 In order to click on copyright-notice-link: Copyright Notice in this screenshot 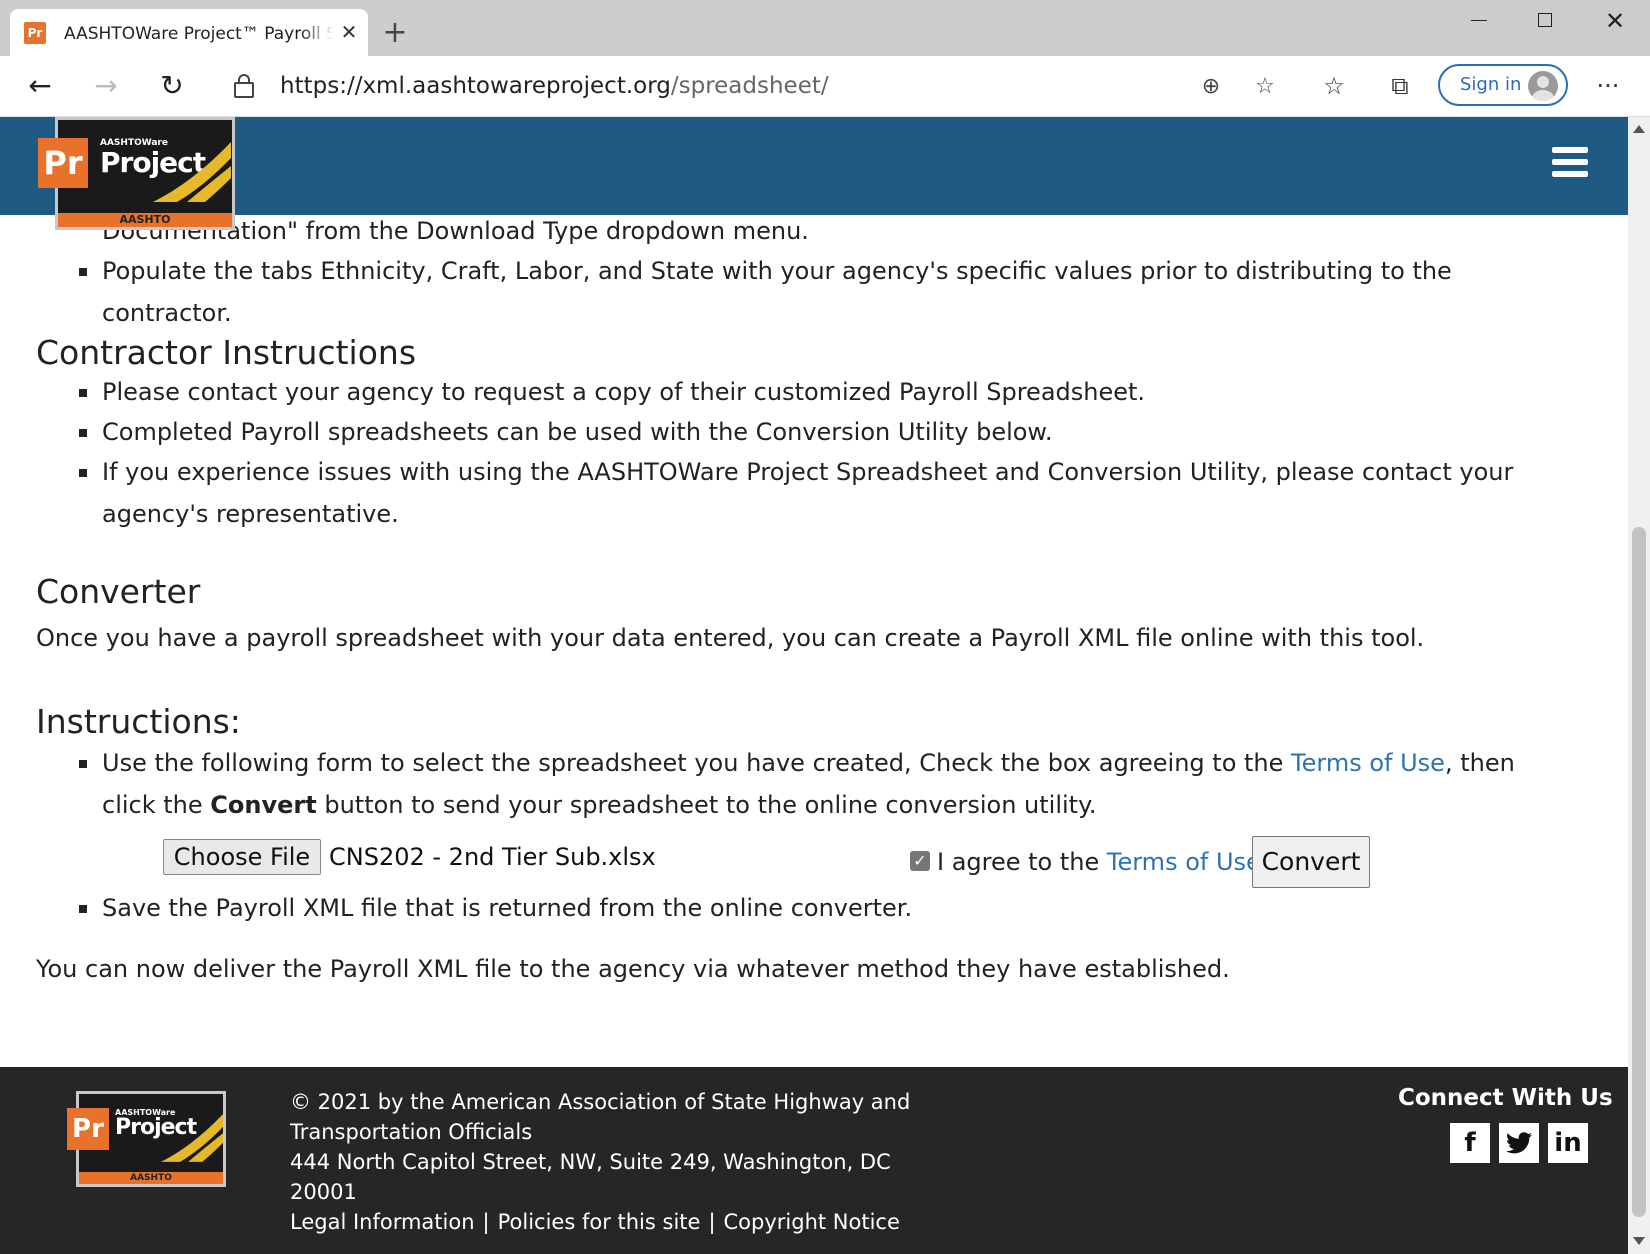, I will do `click(812, 1222)`.